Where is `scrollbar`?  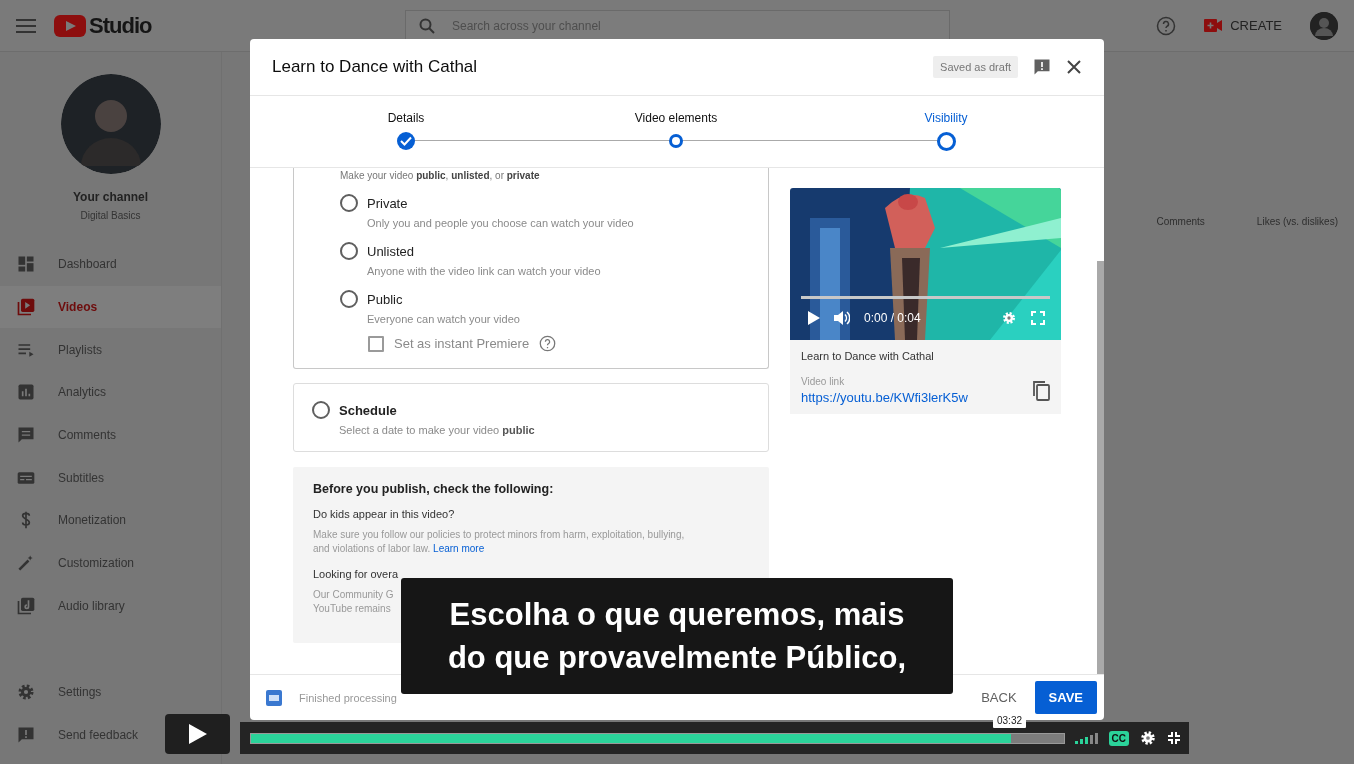 scrollbar is located at coordinates (1100, 467).